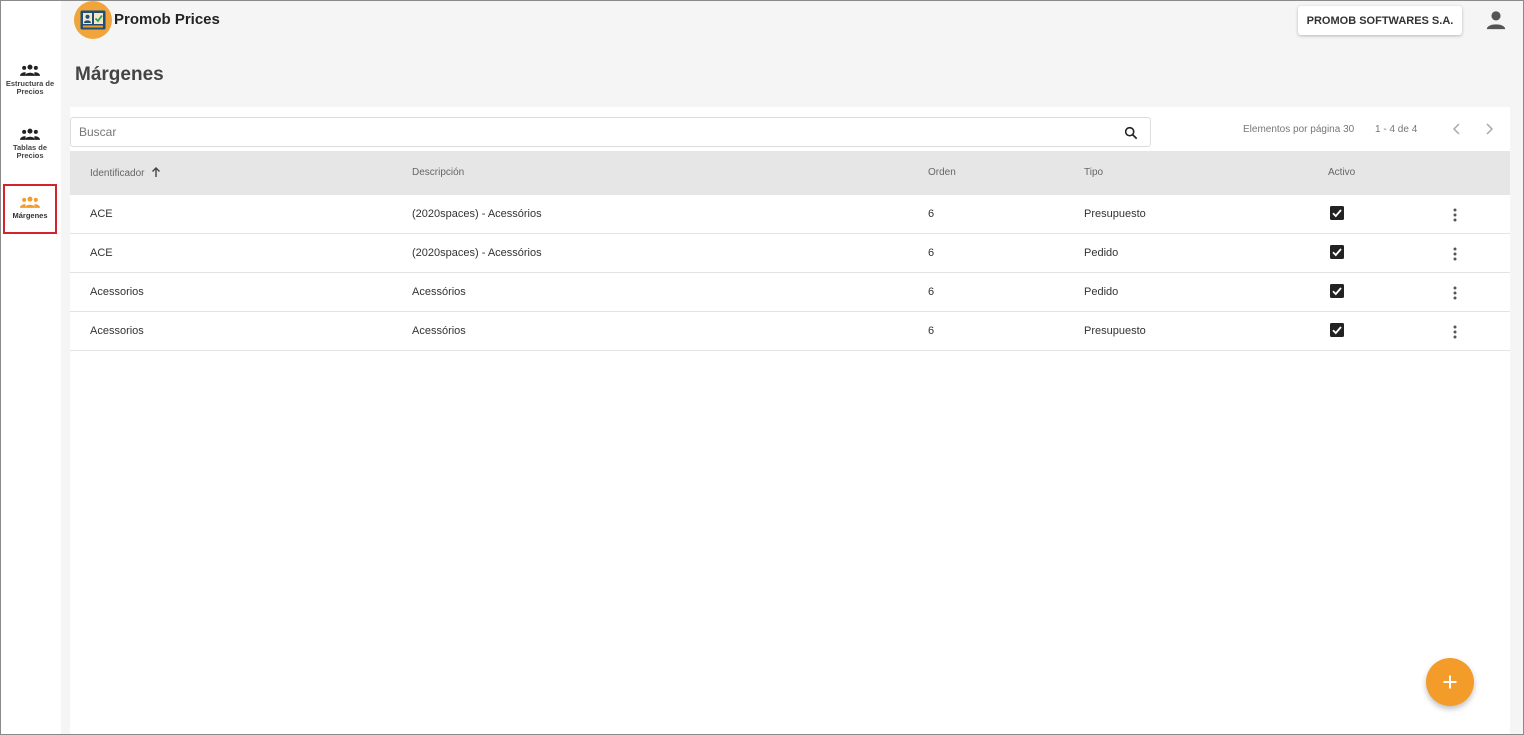 Image resolution: width=1524 pixels, height=735 pixels. What do you see at coordinates (790, 331) in the screenshot?
I see `table-row: Acessorios Acessórios 6 Presupuesto` at bounding box center [790, 331].